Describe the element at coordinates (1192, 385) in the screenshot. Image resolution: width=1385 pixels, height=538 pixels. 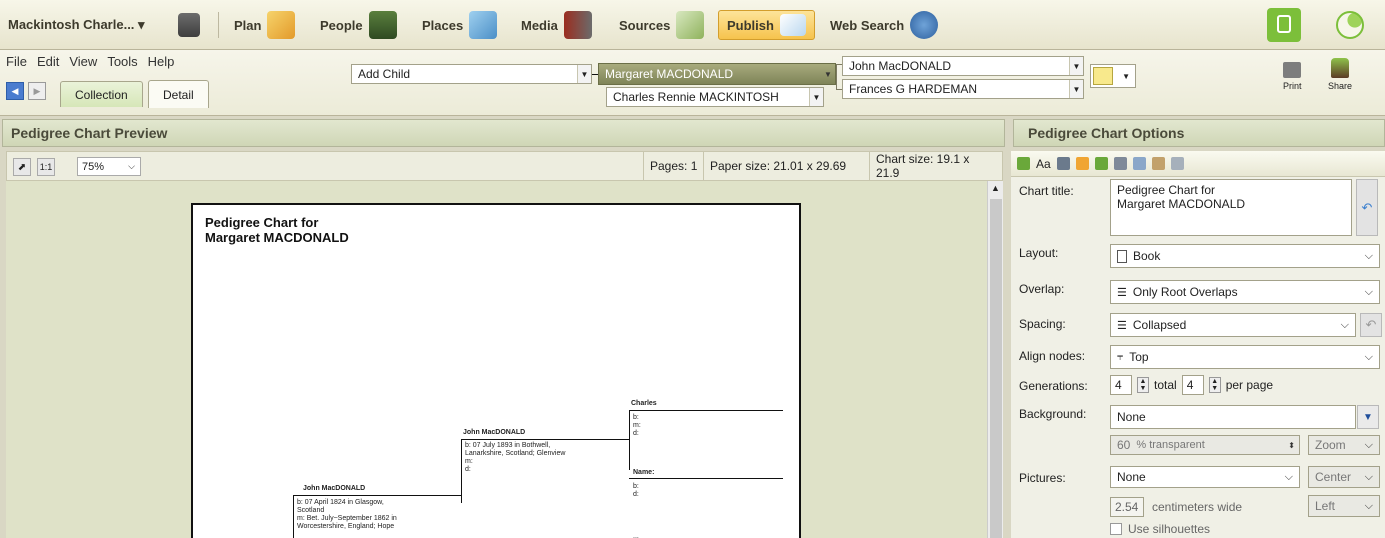
I see `generations-per-page-input: 4` at that location.